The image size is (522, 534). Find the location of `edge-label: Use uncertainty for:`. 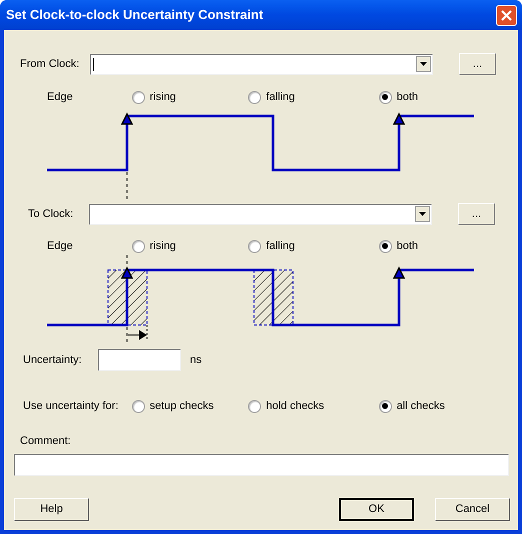

edge-label: Use uncertainty for: is located at coordinates (71, 406).